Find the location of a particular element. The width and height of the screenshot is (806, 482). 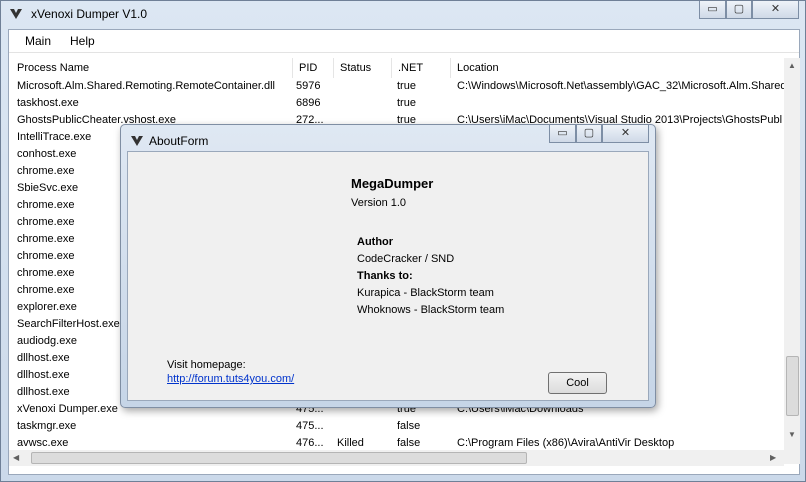

maximize-button: ▢ is located at coordinates (739, 10).